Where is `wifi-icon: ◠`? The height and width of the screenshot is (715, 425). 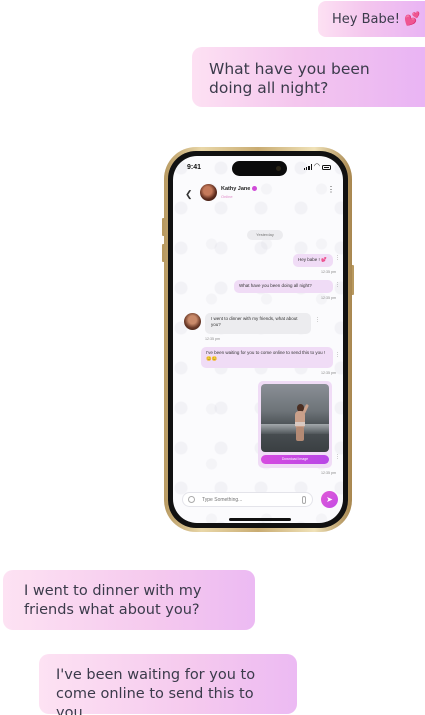 wifi-icon: ◠ is located at coordinates (316, 166).